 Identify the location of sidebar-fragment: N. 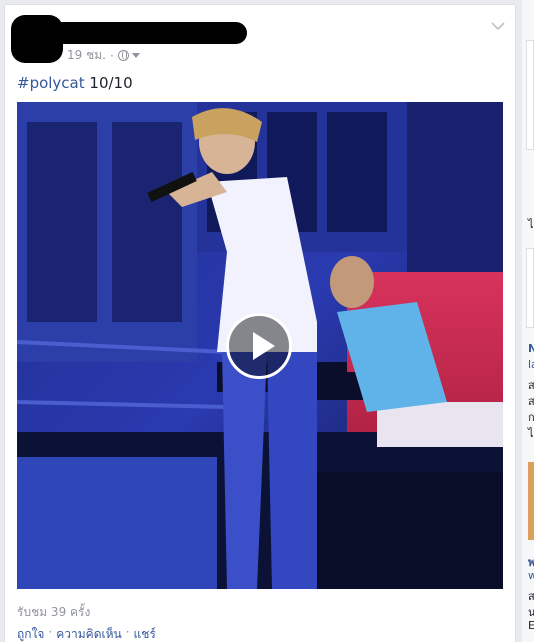
(531, 348).